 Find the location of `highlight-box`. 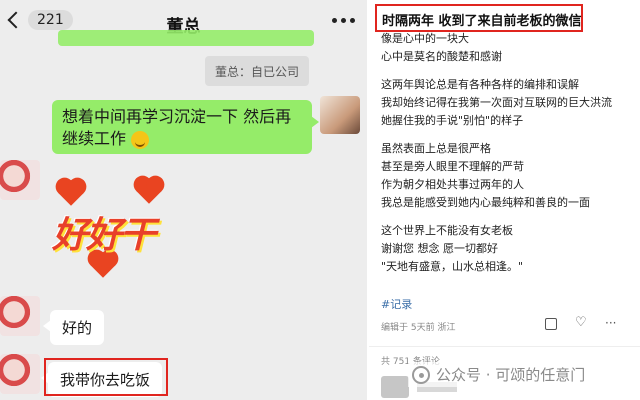

highlight-box is located at coordinates (106, 377).